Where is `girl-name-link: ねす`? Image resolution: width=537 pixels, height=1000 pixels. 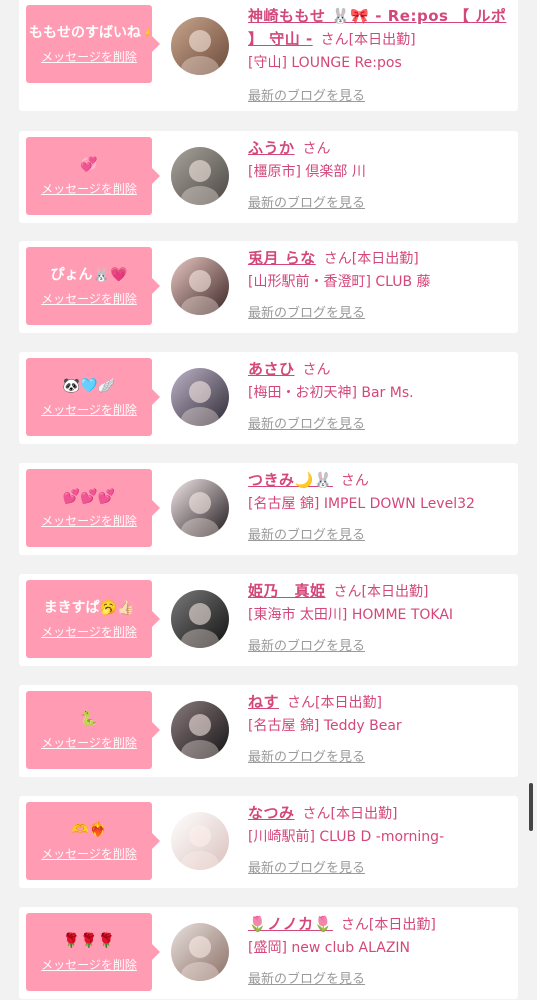 girl-name-link: ねす is located at coordinates (263, 702).